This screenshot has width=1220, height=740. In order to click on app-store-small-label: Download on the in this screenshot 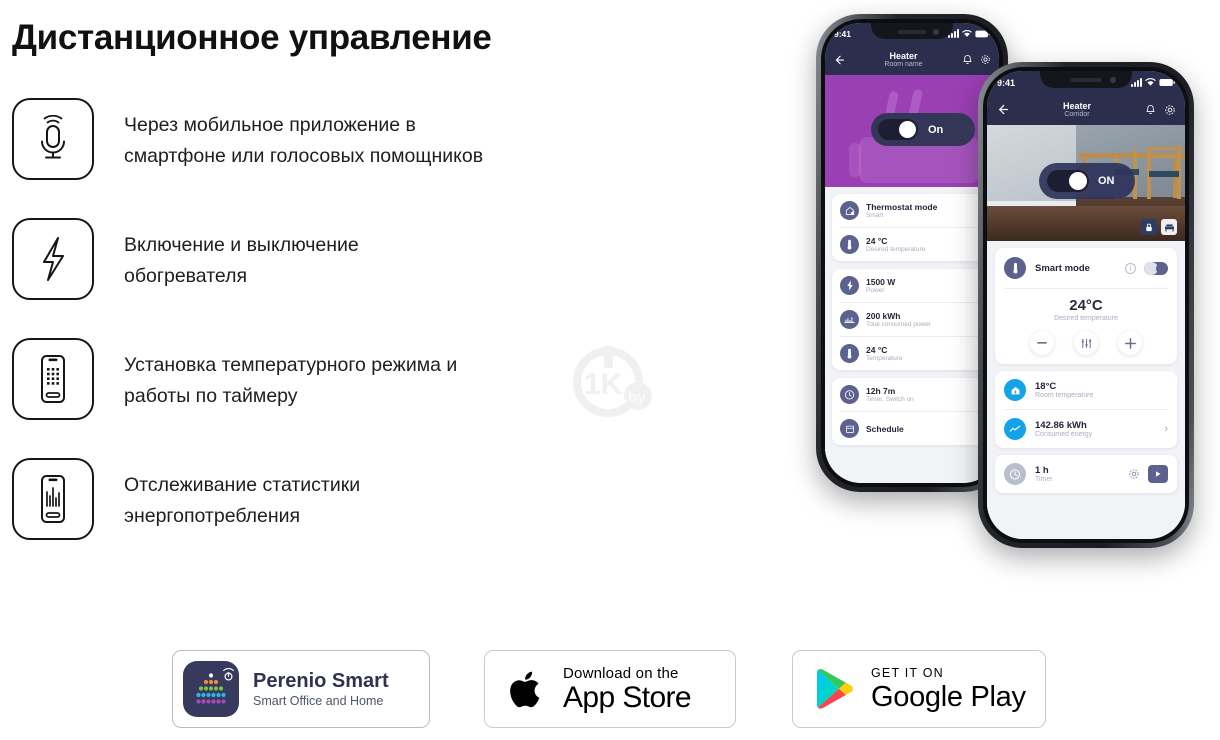, I will do `click(621, 673)`.